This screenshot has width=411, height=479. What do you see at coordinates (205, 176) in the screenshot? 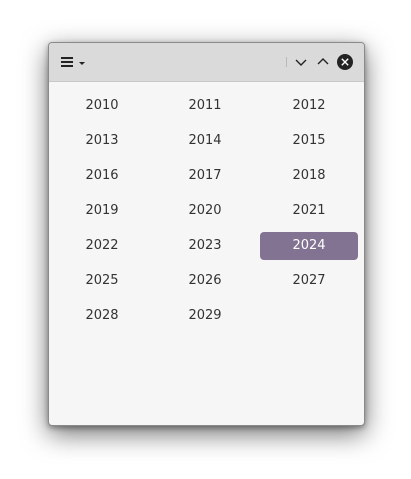
I see `year-cell-2017: 2017` at bounding box center [205, 176].